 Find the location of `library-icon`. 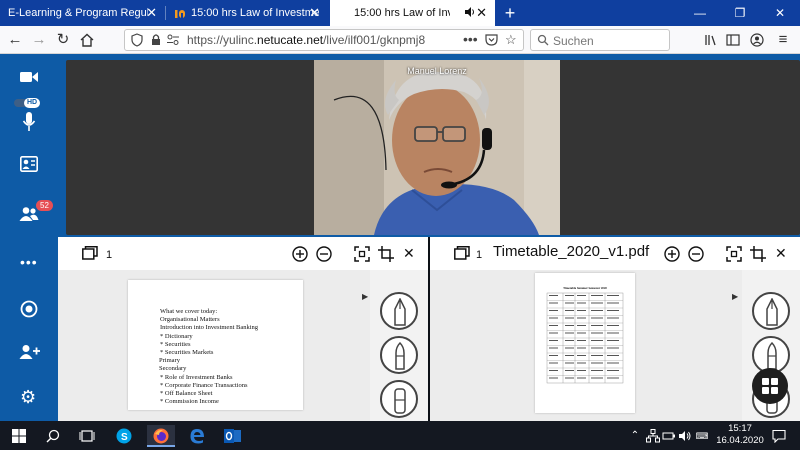

library-icon is located at coordinates (711, 40).